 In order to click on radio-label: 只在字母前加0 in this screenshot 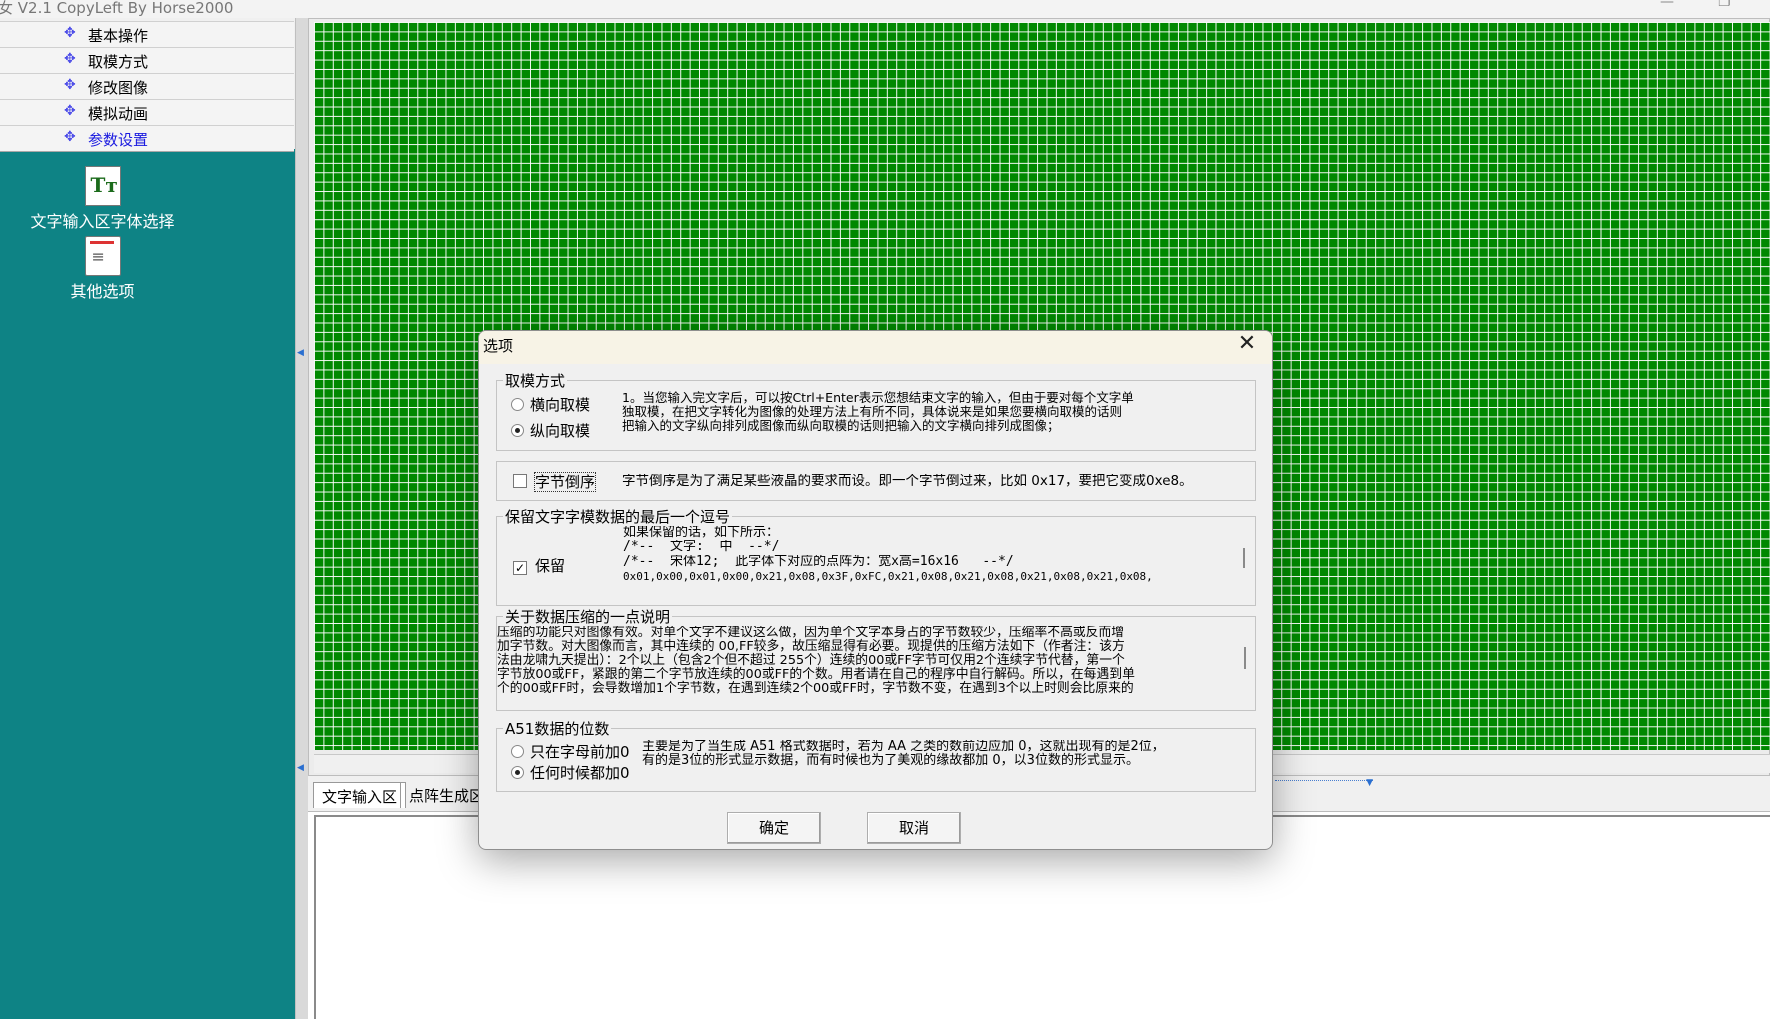, I will do `click(580, 752)`.